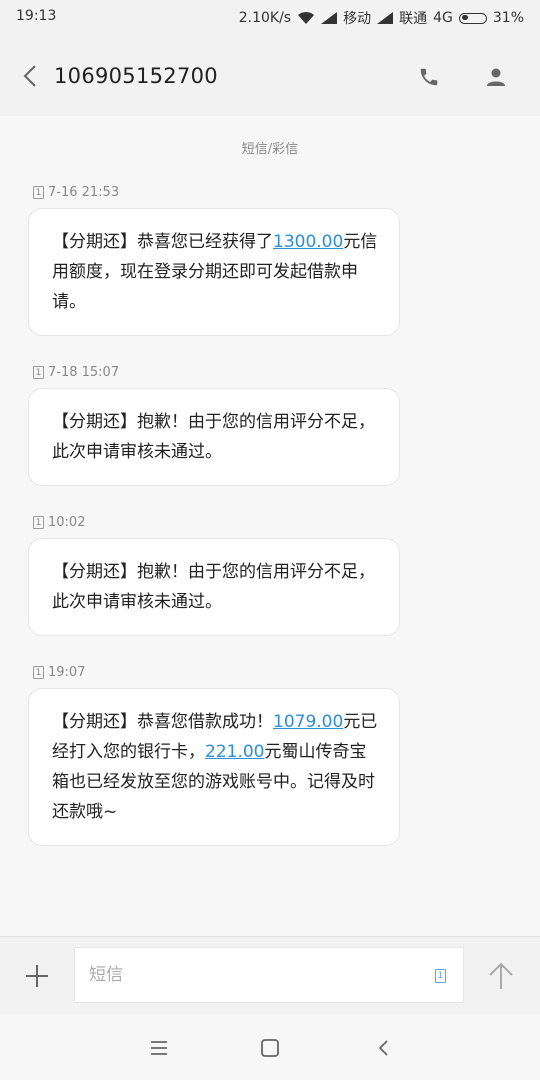 The width and height of the screenshot is (540, 1080). I want to click on amount-link: 221.00, so click(234, 752).